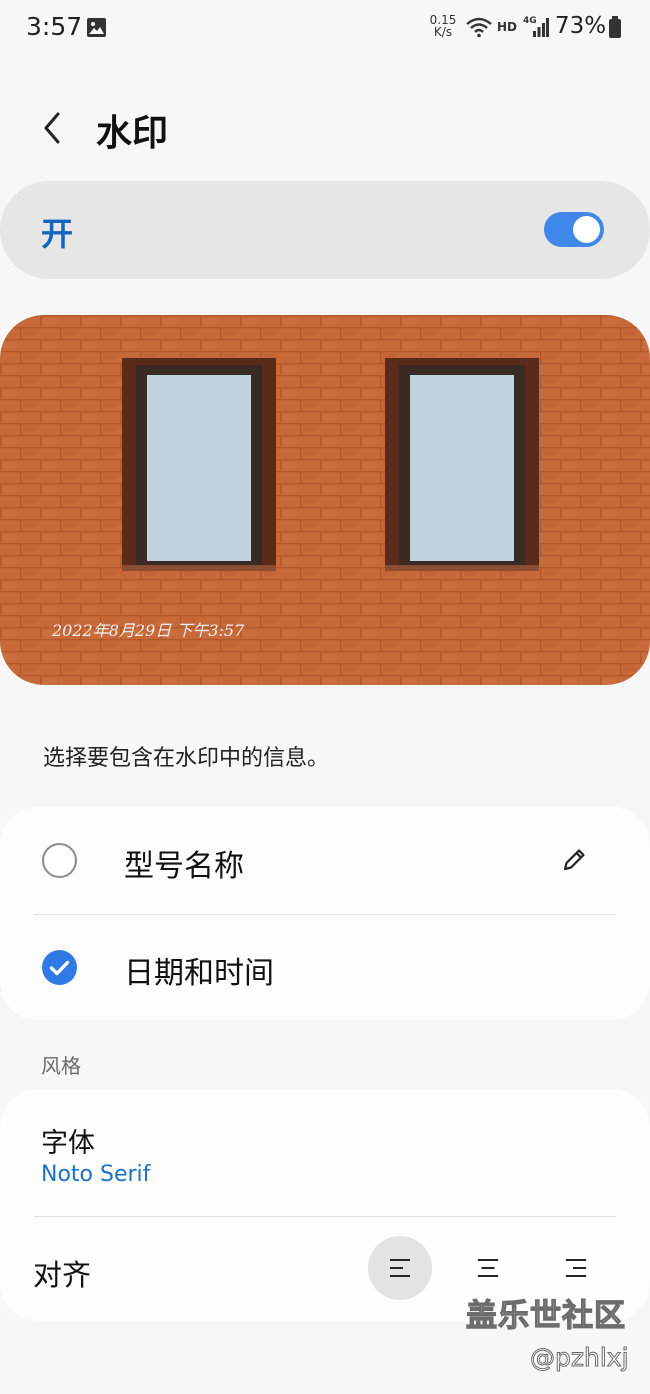 The width and height of the screenshot is (650, 1394). What do you see at coordinates (581, 26) in the screenshot?
I see `battery-percent: 73%` at bounding box center [581, 26].